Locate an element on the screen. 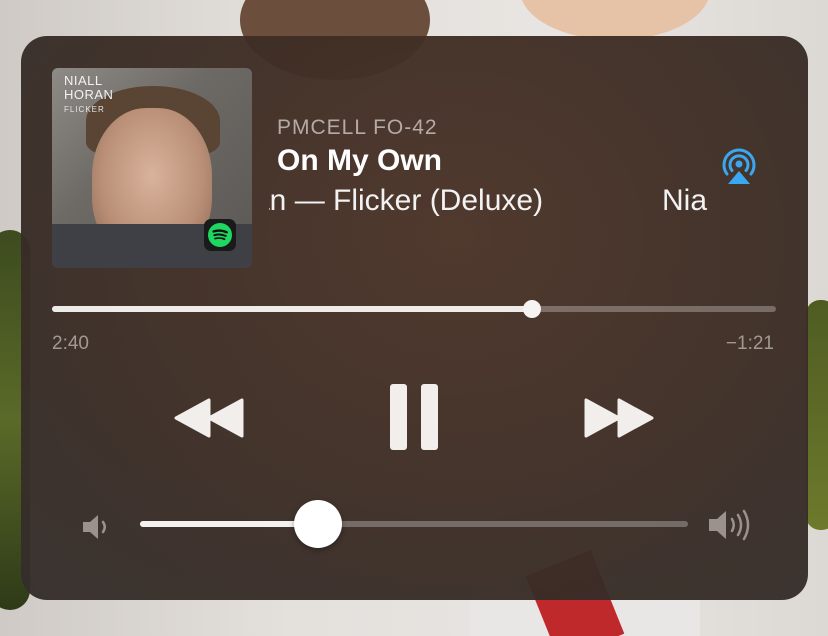 The height and width of the screenshot is (636, 828). playback-progress-bar is located at coordinates (414, 309).